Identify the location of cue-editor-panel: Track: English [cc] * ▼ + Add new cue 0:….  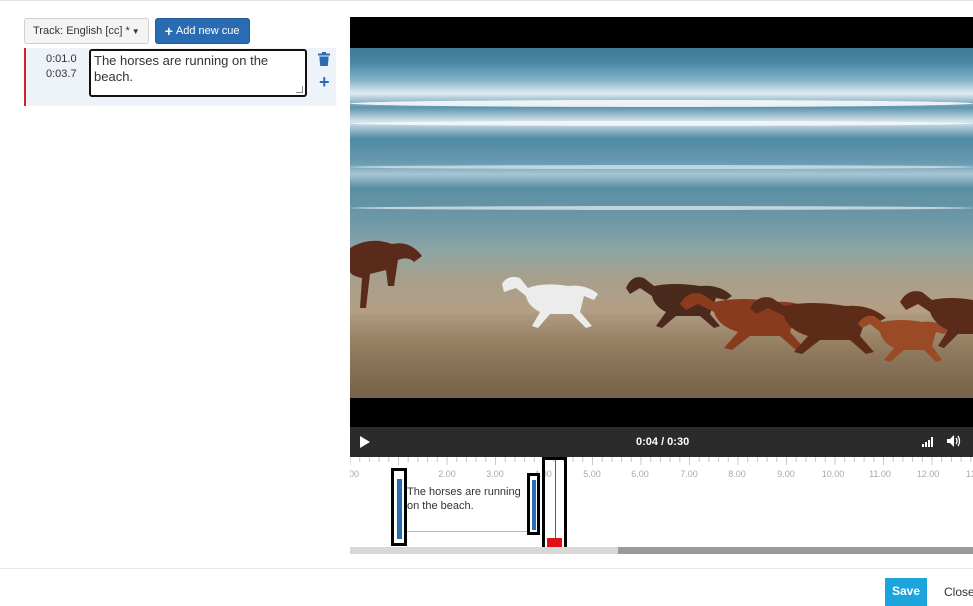
(180, 62).